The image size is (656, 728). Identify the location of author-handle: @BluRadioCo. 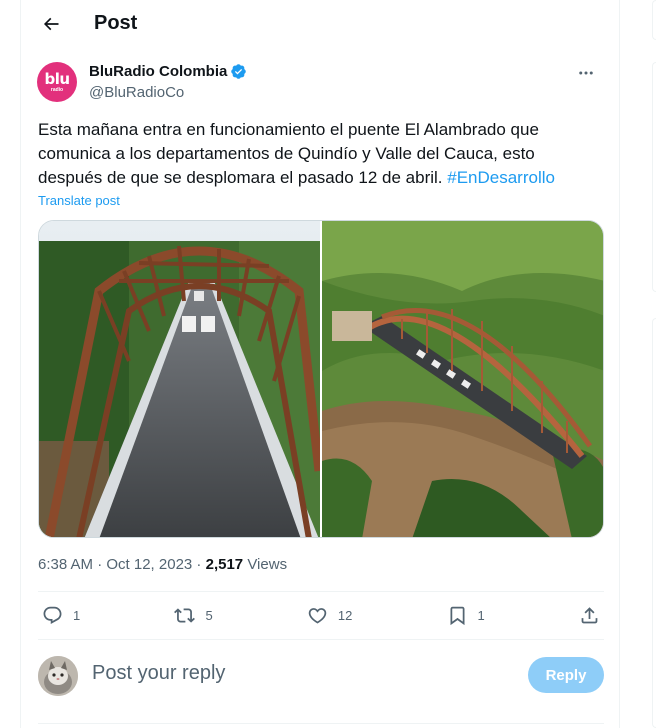
(136, 92).